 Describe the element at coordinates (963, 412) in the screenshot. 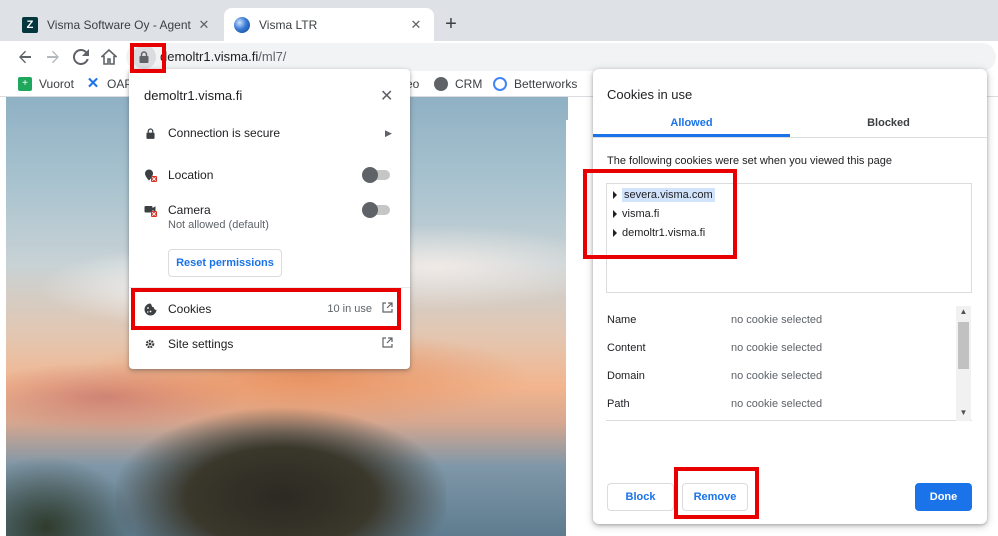

I see `scroll-down-icon: ▼` at that location.